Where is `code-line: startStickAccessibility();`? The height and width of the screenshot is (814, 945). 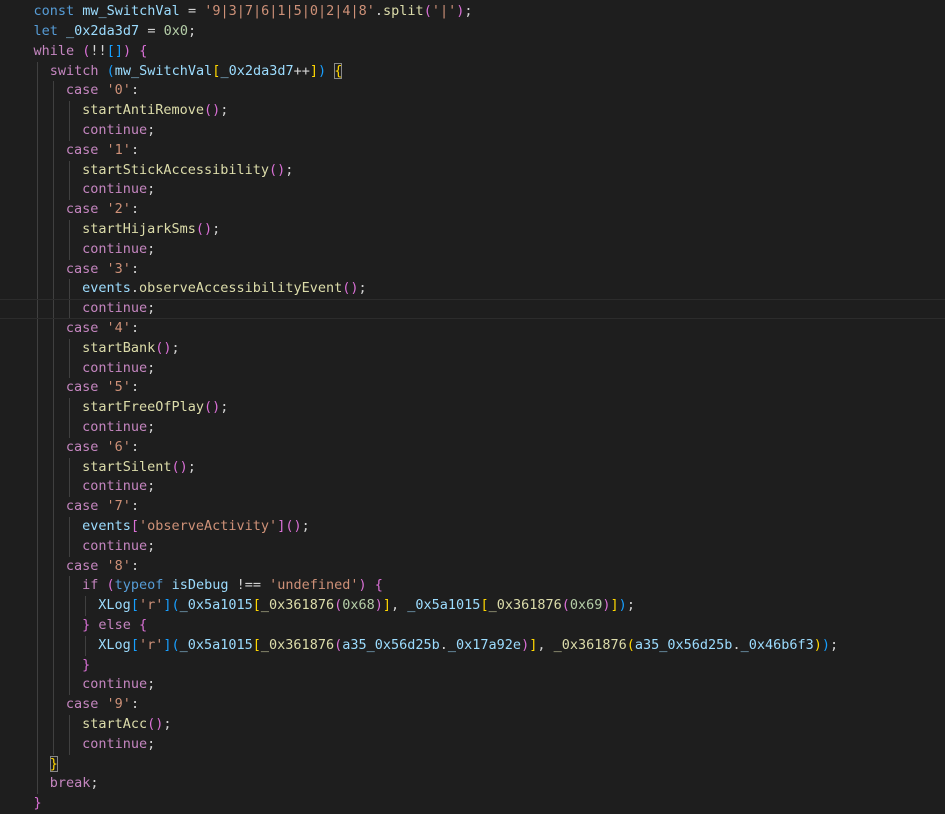 code-line: startStickAccessibility(); is located at coordinates (472, 171).